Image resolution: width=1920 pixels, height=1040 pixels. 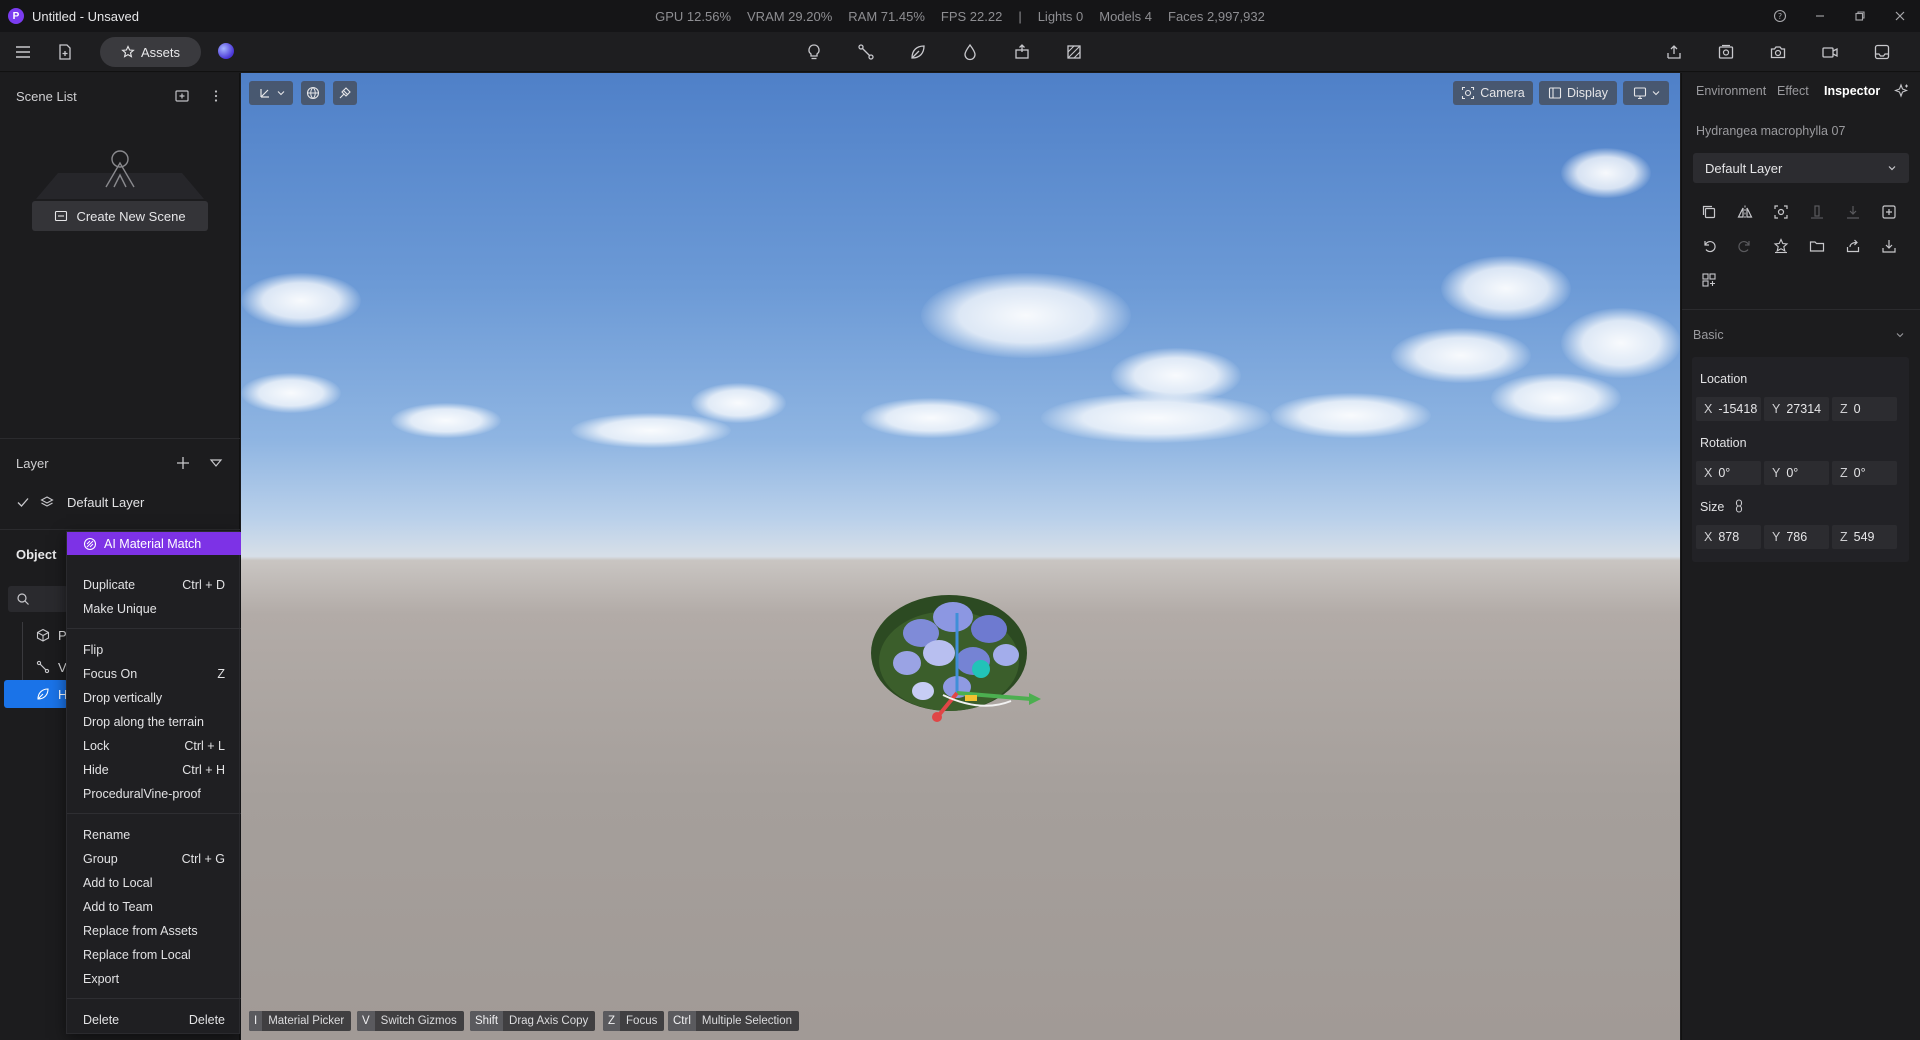 I want to click on world-space-button, so click(x=313, y=93).